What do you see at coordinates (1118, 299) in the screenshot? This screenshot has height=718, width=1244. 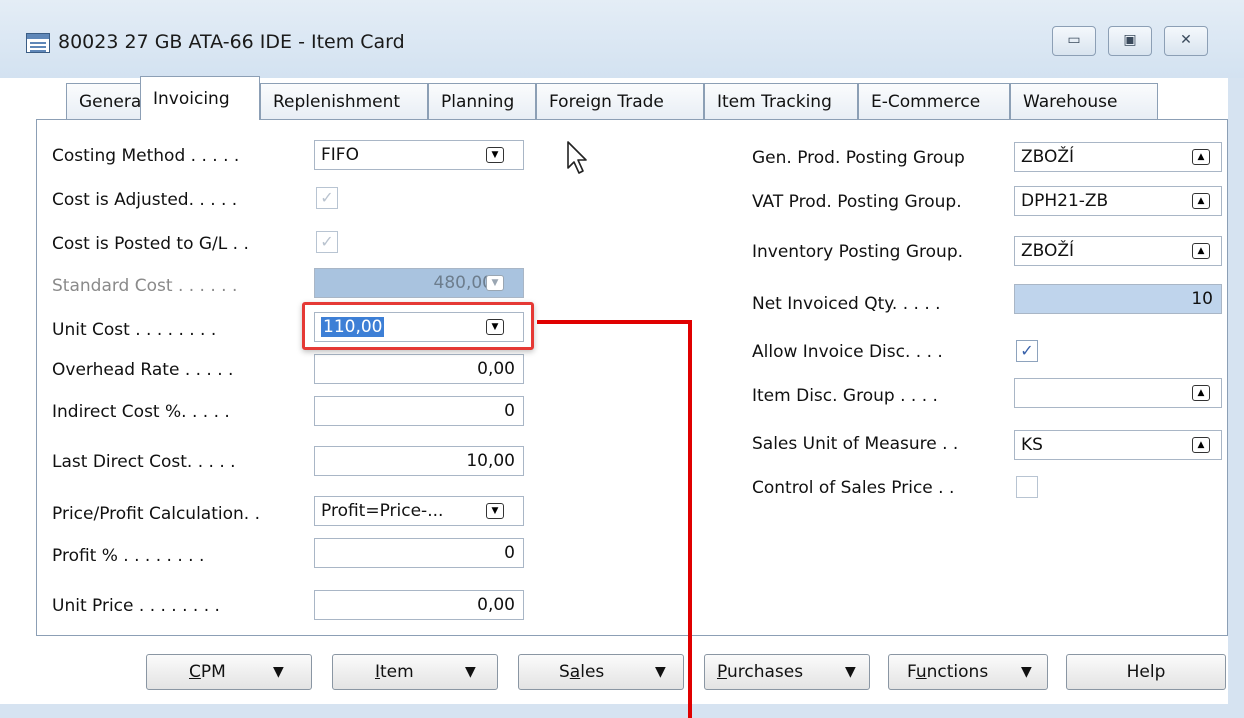 I see `net-invoiced-qty-field: 10` at bounding box center [1118, 299].